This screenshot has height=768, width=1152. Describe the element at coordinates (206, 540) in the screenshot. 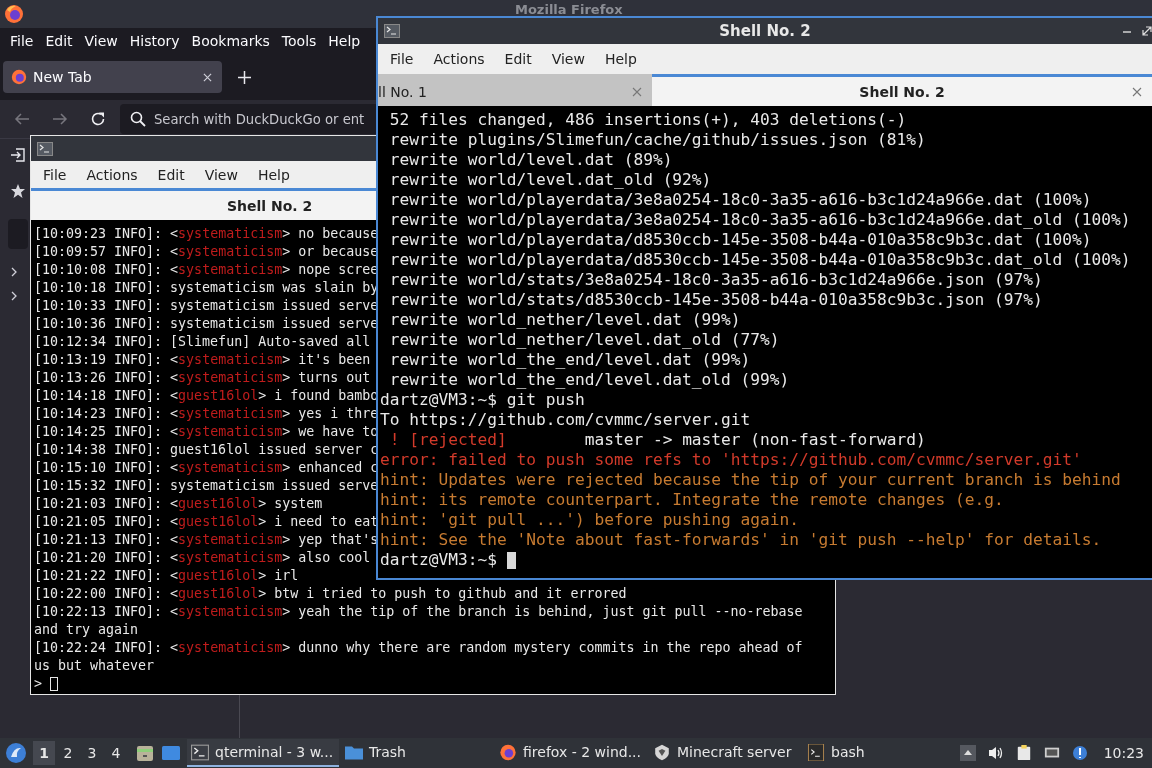

I see `terminal-line: [10:21:13 INFO]: <systematicism> yep that's` at that location.